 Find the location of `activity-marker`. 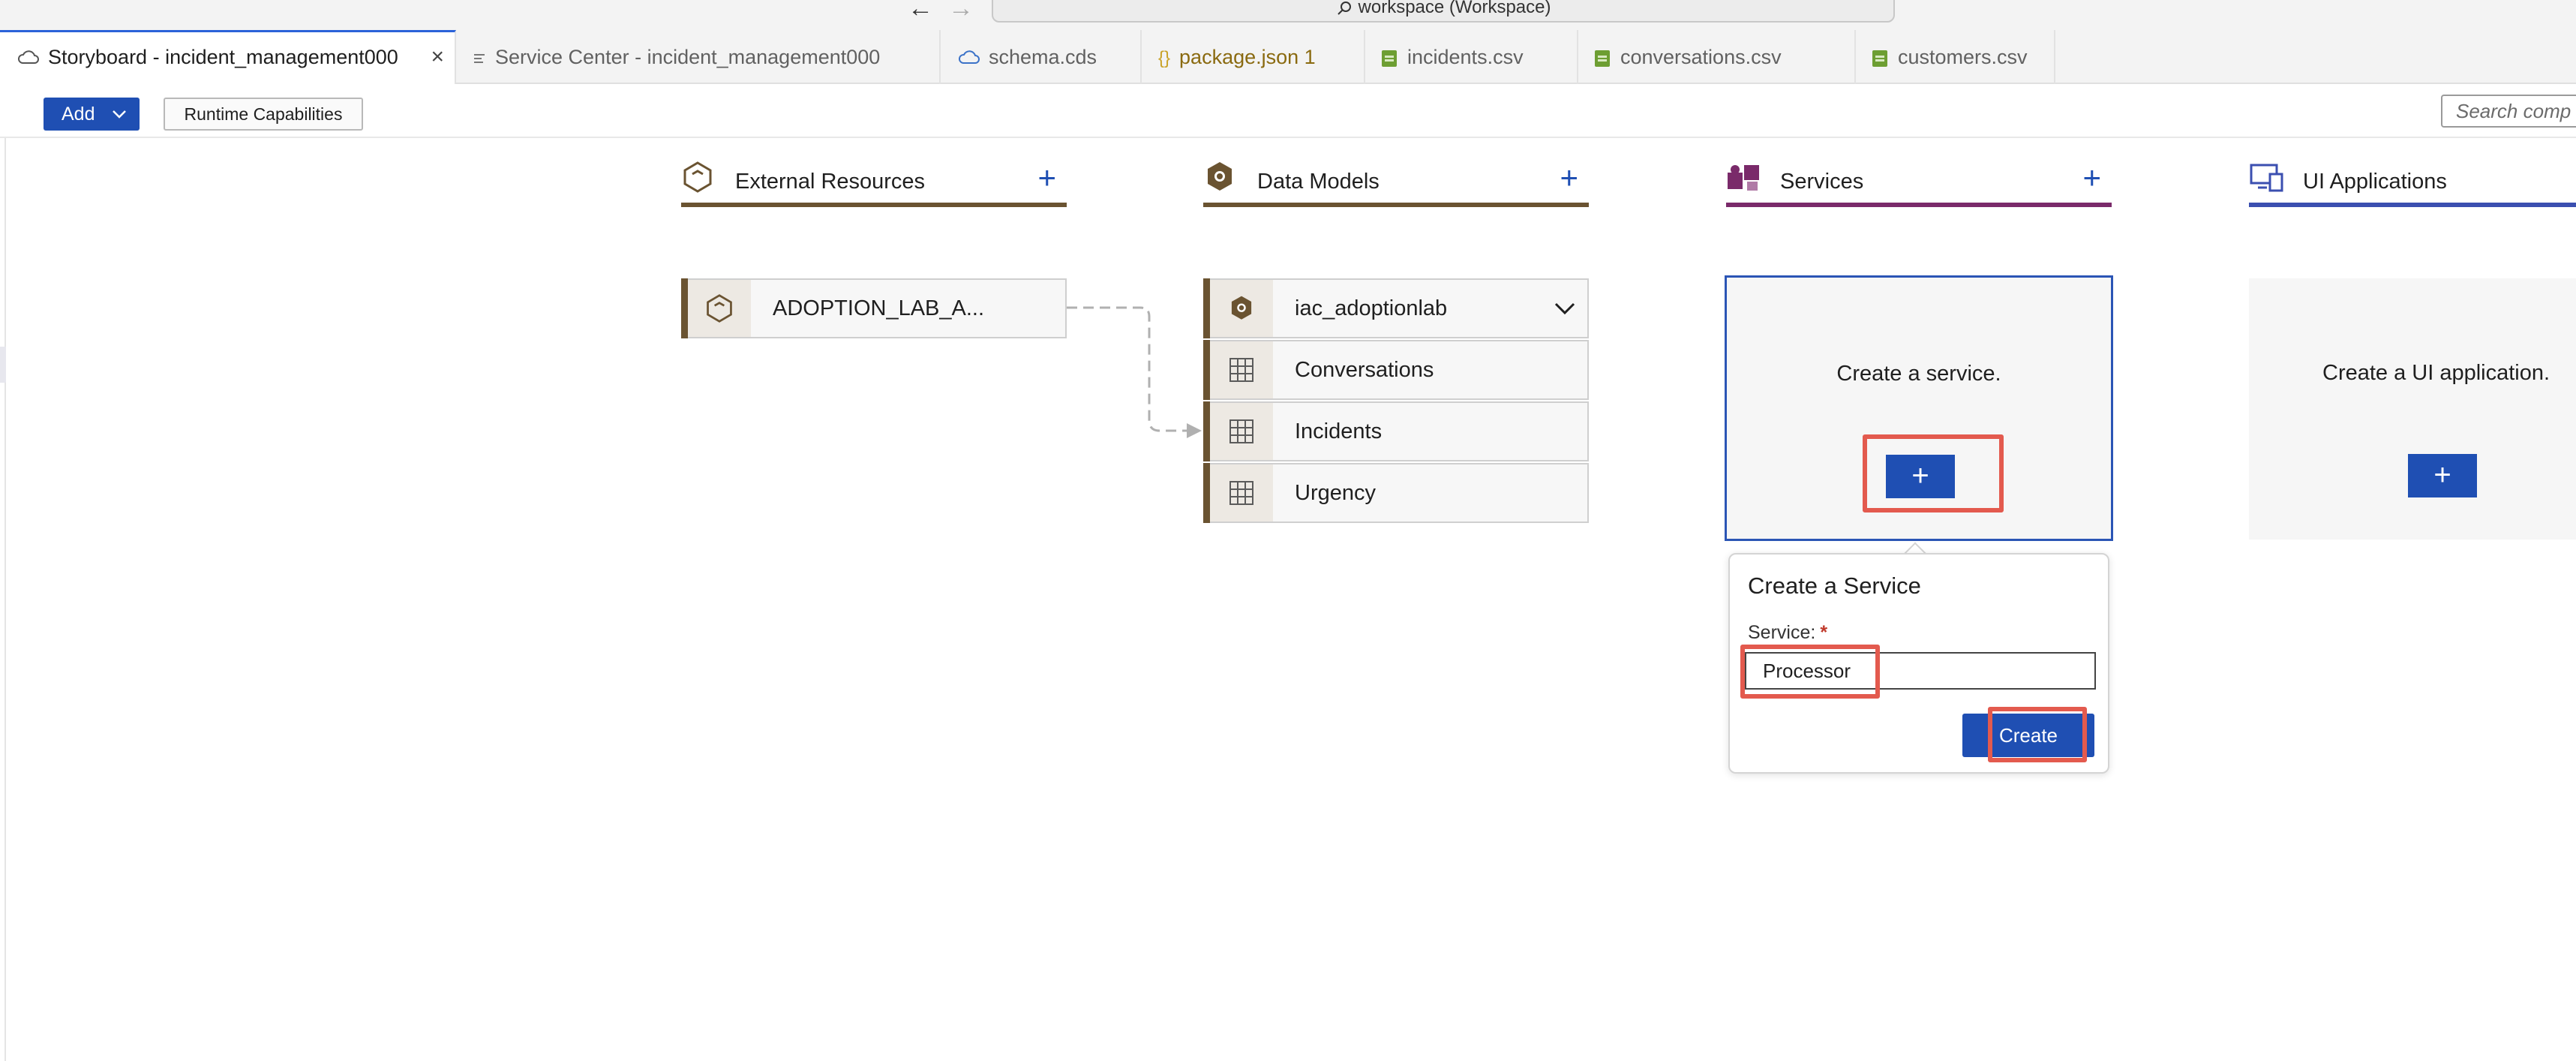

activity-marker is located at coordinates (3, 365).